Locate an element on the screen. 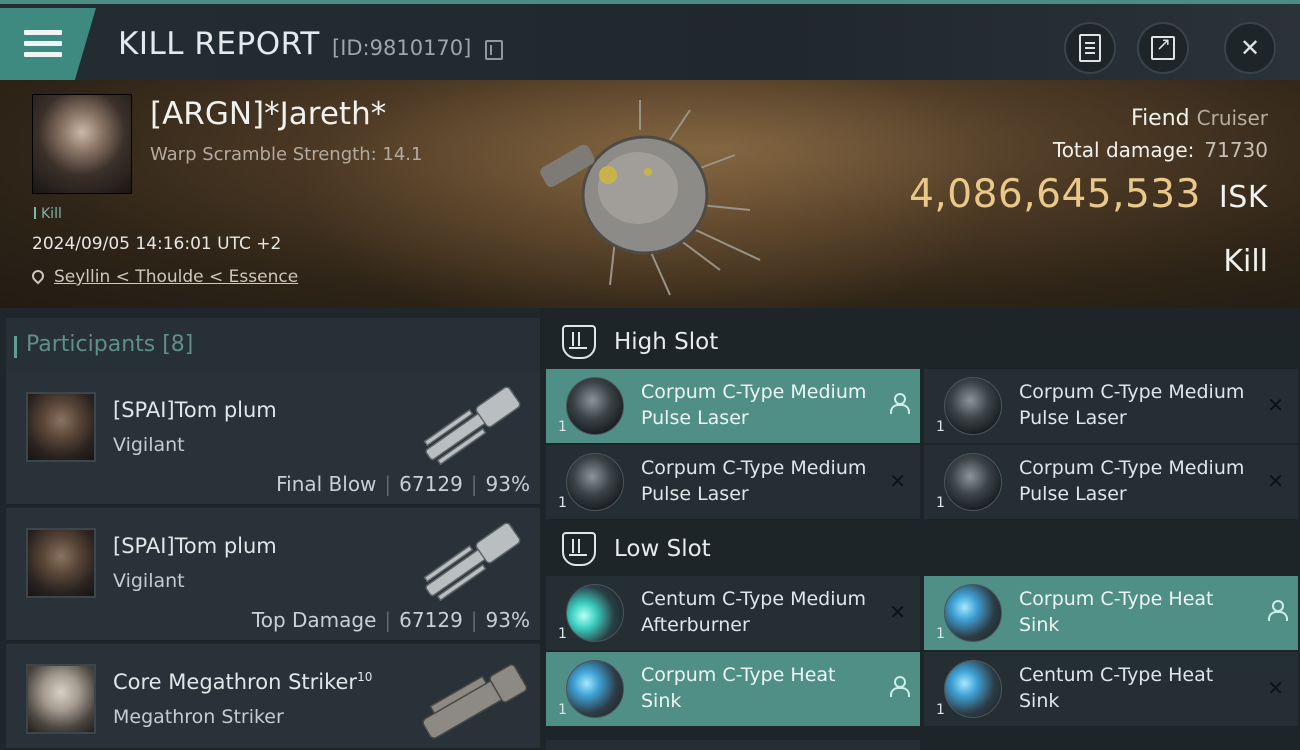  module-slot: 1 Corpum C-Type Medium Pulse Laser is located at coordinates (733, 406).